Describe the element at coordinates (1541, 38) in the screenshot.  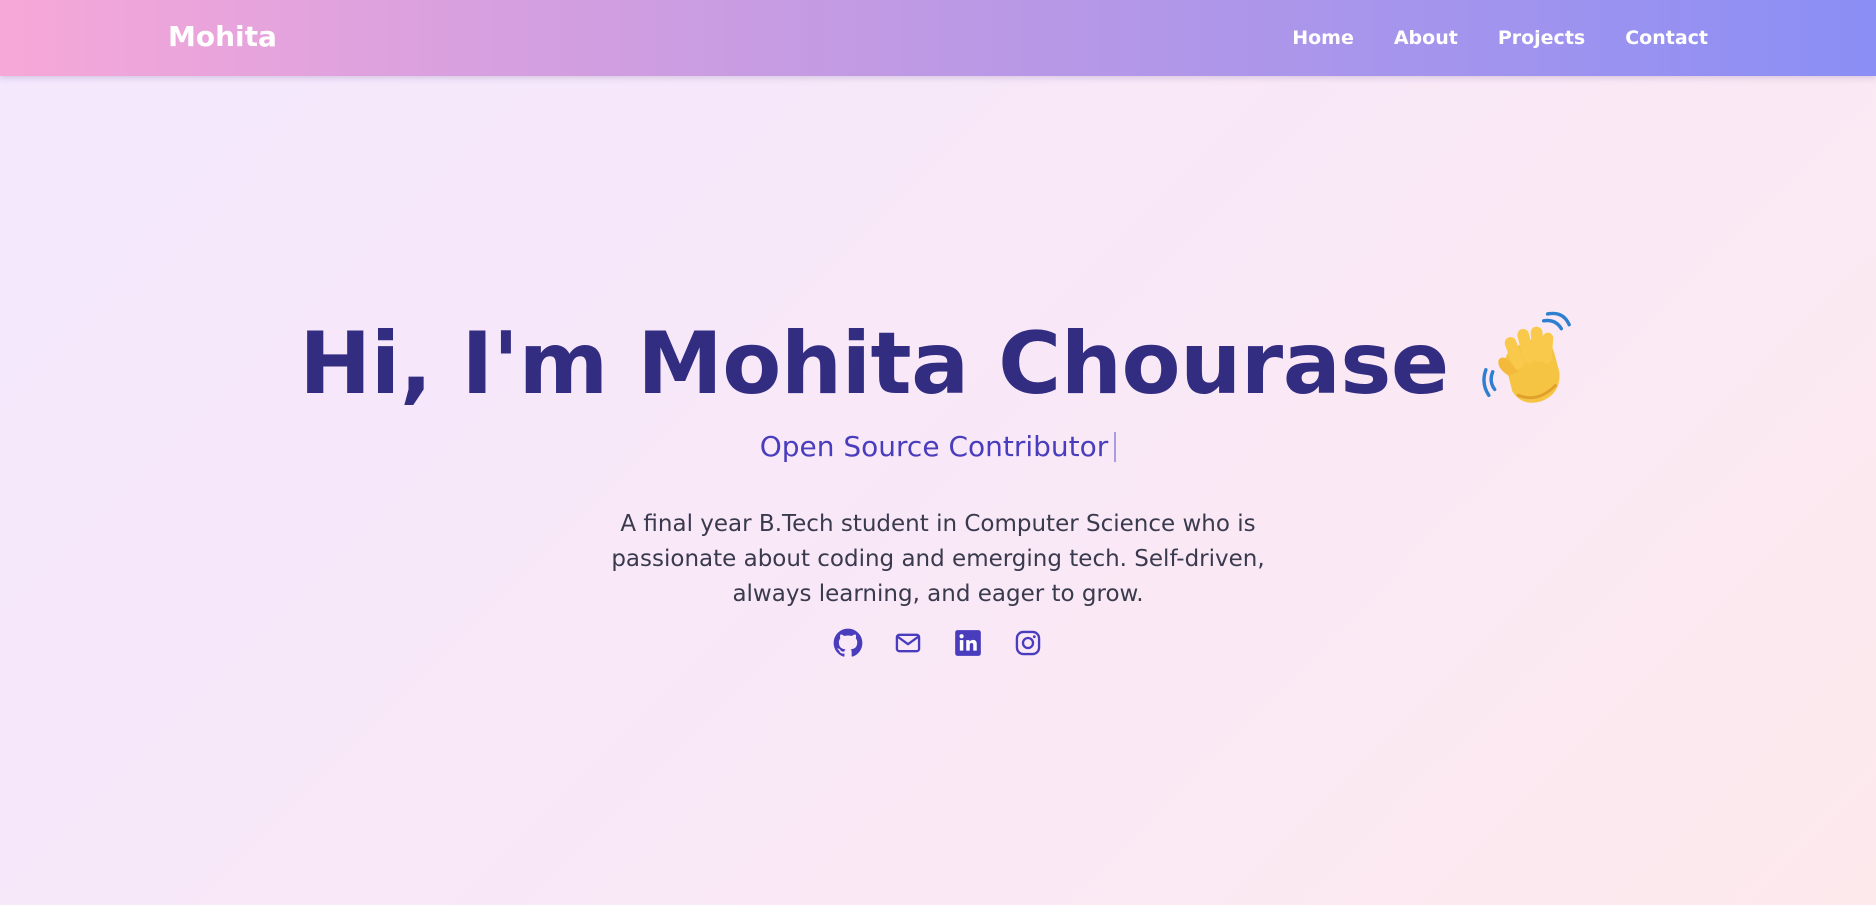
I see `nav-link-projects: Projects` at that location.